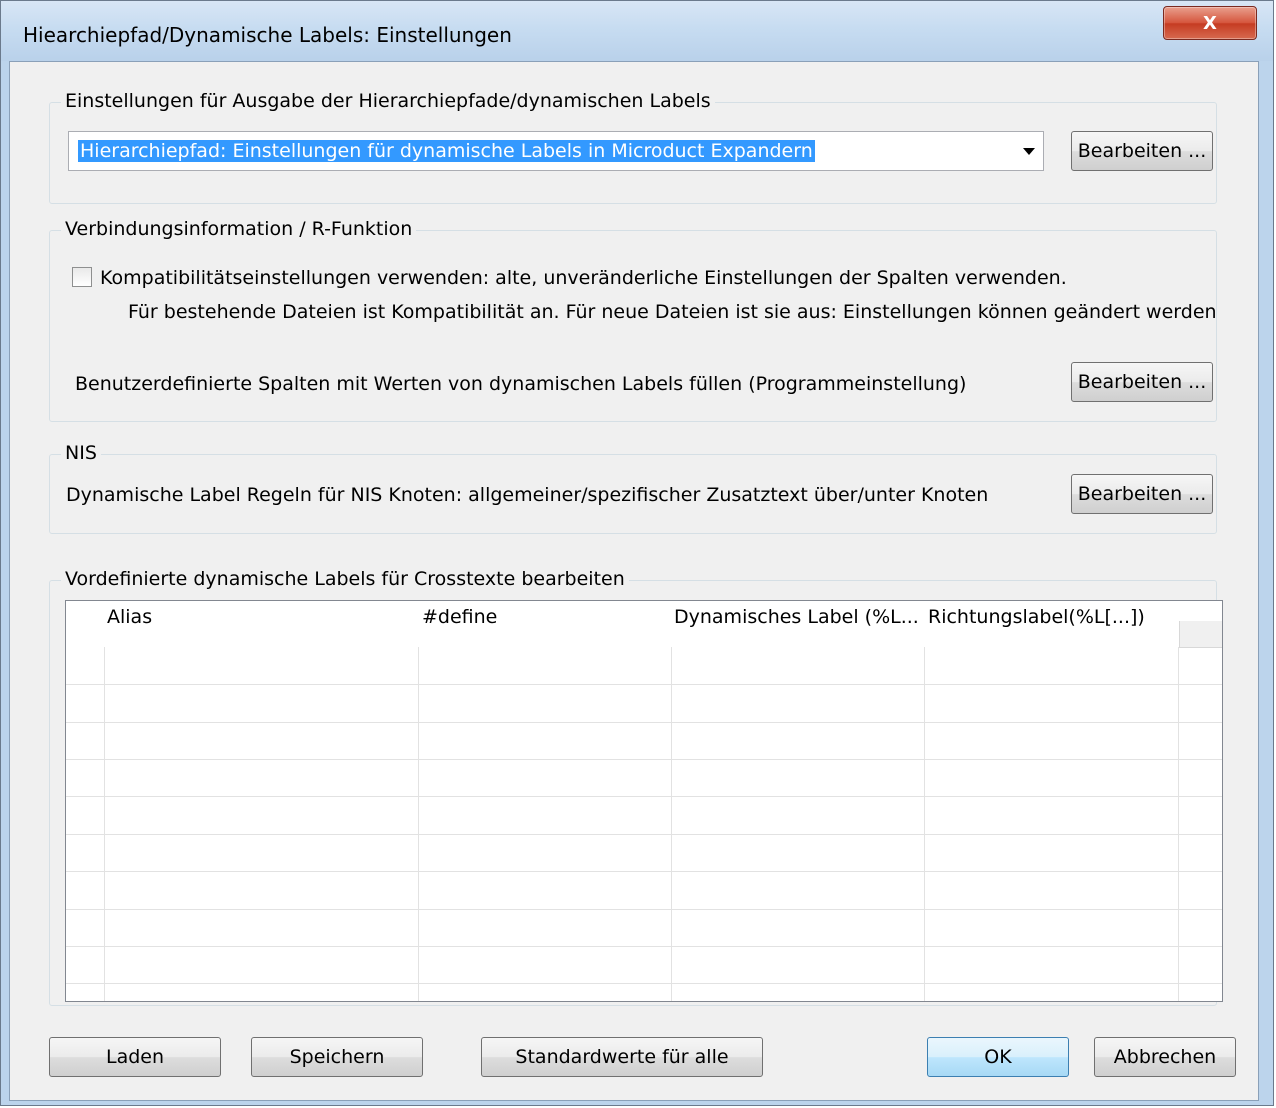 The image size is (1276, 1108). I want to click on column-header-alias: Alias, so click(129, 617).